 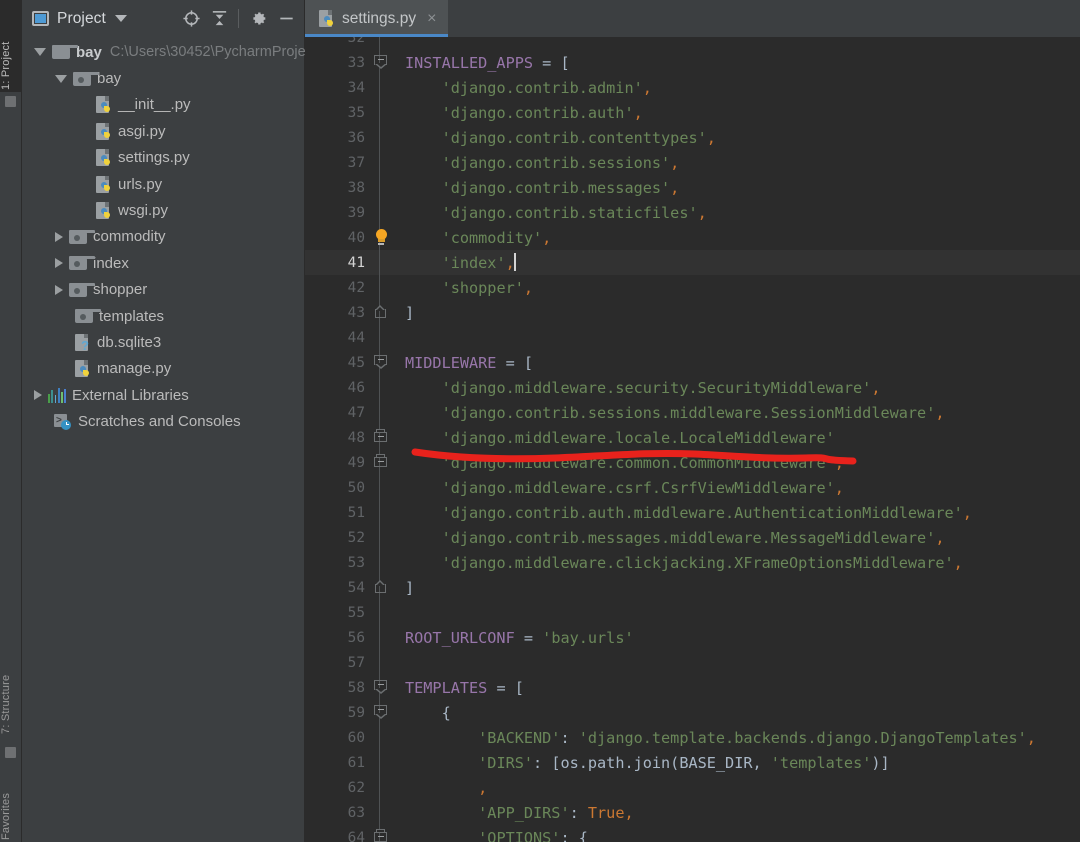 What do you see at coordinates (692, 787) in the screenshot?
I see `code-line-62: 62 ,` at bounding box center [692, 787].